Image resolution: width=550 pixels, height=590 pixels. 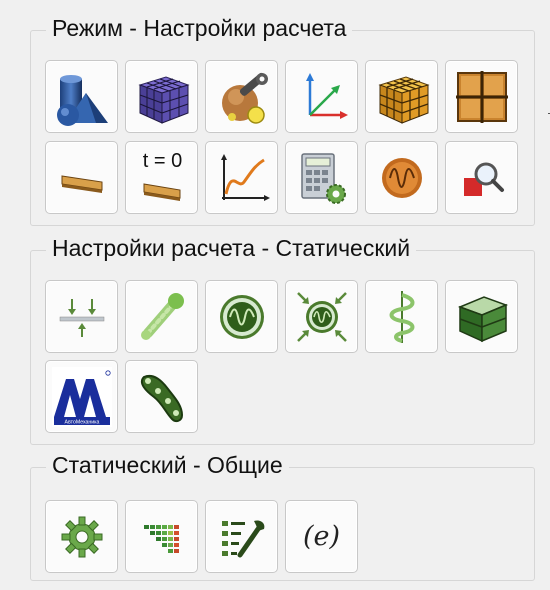 I want to click on bone-connection-icon, so click(x=162, y=316).